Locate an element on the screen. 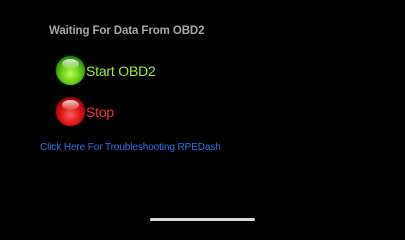 The width and height of the screenshot is (405, 240). home-indicator is located at coordinates (202, 219).